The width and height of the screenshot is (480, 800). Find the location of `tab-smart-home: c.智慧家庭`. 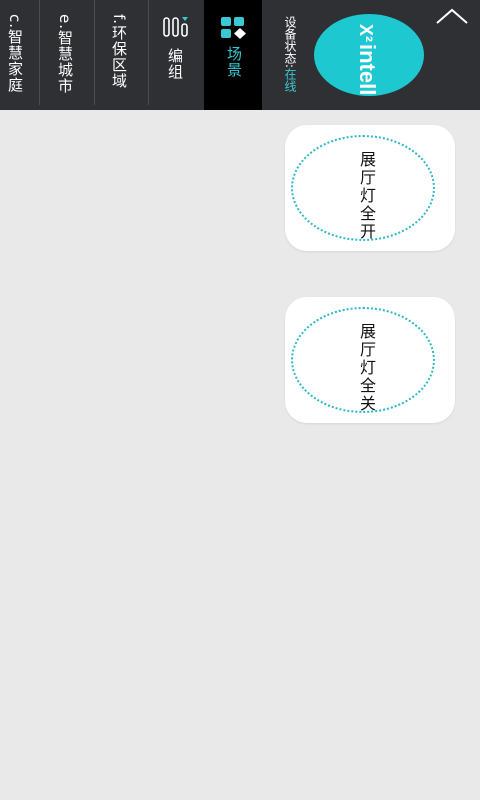

tab-smart-home: c.智慧家庭 is located at coordinates (20, 55).